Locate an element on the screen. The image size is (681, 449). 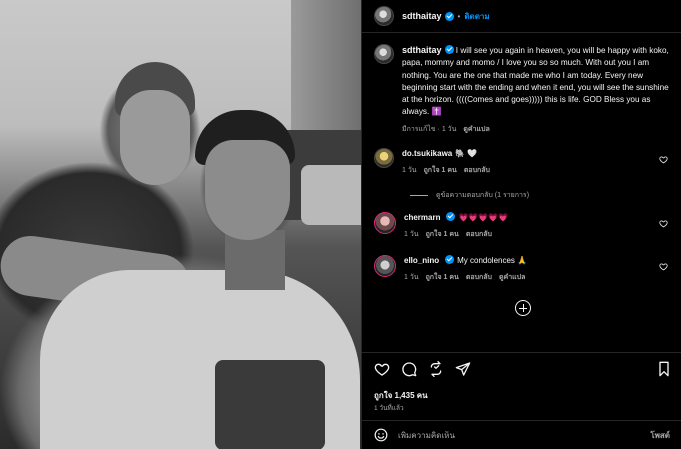
action-bar is located at coordinates (524, 370).